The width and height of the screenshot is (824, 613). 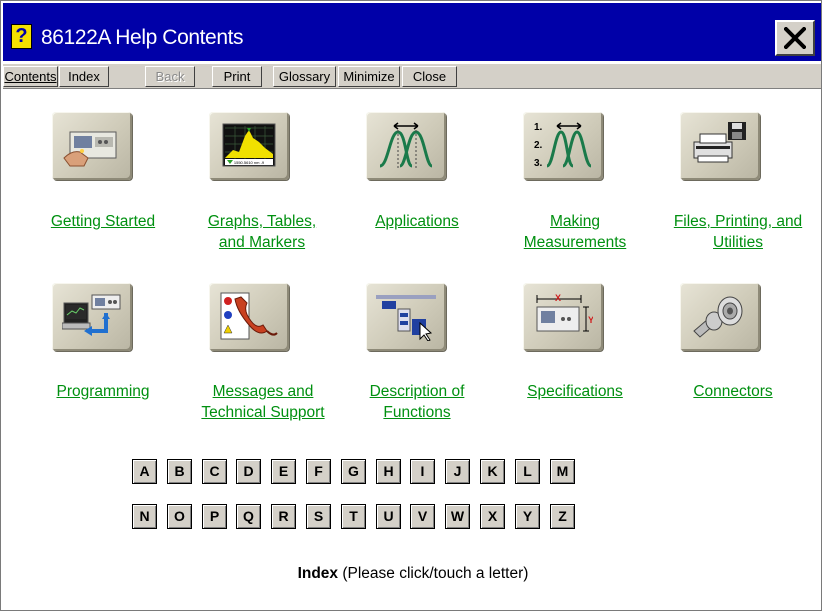 I want to click on connectors-label: Connectors, so click(x=733, y=391).